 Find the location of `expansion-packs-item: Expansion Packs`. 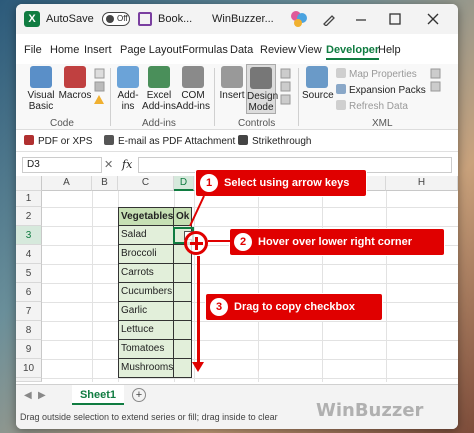

expansion-packs-item: Expansion Packs is located at coordinates (381, 90).